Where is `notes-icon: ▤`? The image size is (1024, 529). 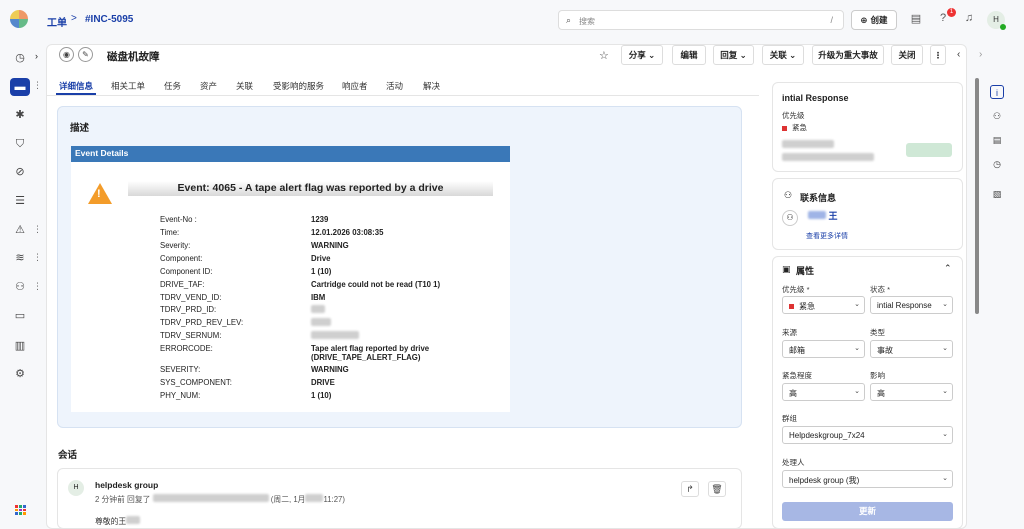 notes-icon: ▤ is located at coordinates (997, 140).